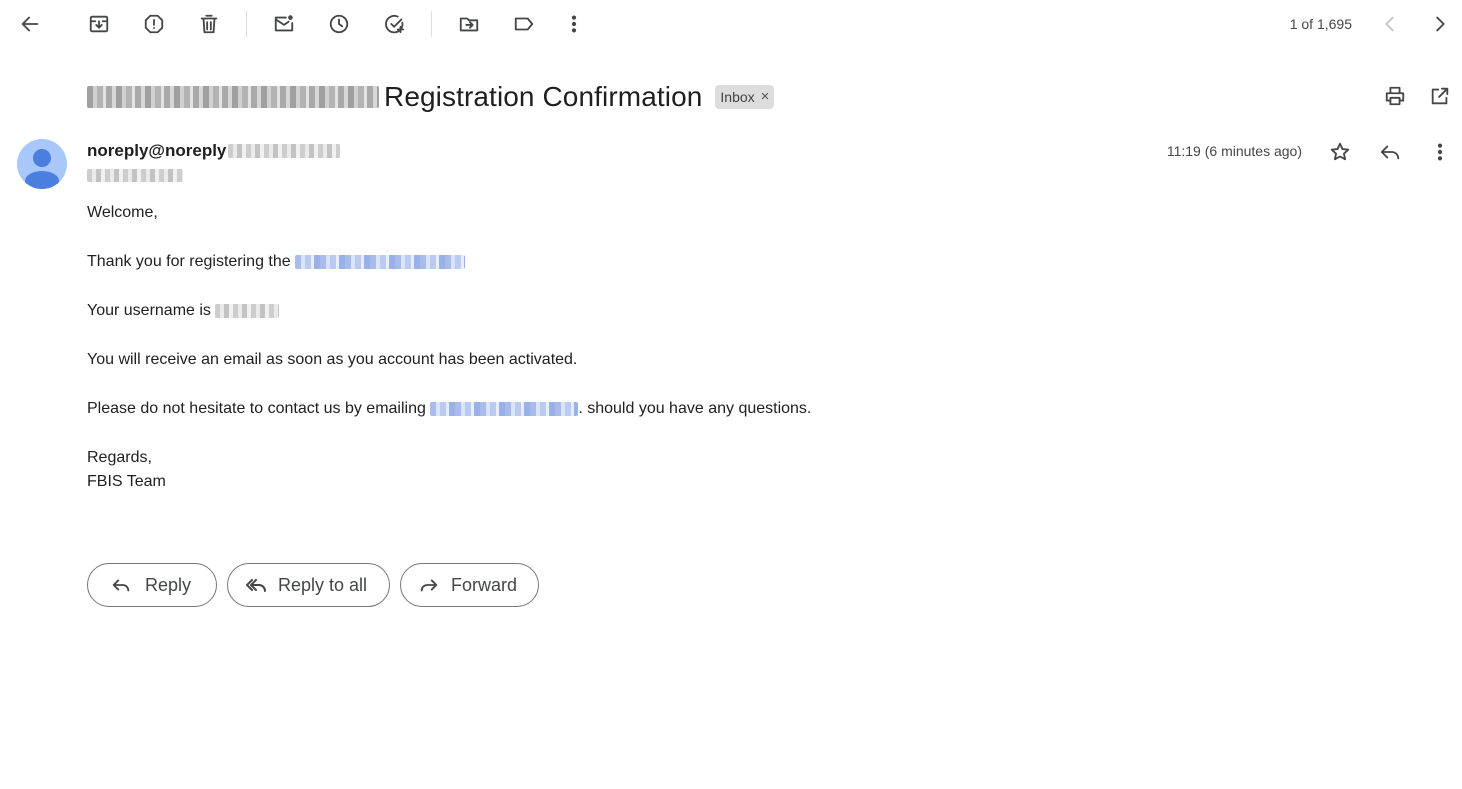 This screenshot has height=789, width=1462. Describe the element at coordinates (395, 24) in the screenshot. I see `add-to-tasks-icon` at that location.